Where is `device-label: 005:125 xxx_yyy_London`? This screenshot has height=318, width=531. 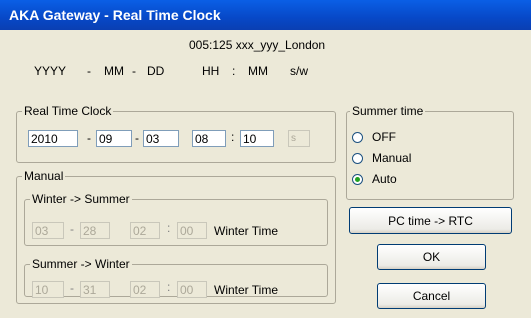 device-label: 005:125 xxx_yyy_London is located at coordinates (257, 45).